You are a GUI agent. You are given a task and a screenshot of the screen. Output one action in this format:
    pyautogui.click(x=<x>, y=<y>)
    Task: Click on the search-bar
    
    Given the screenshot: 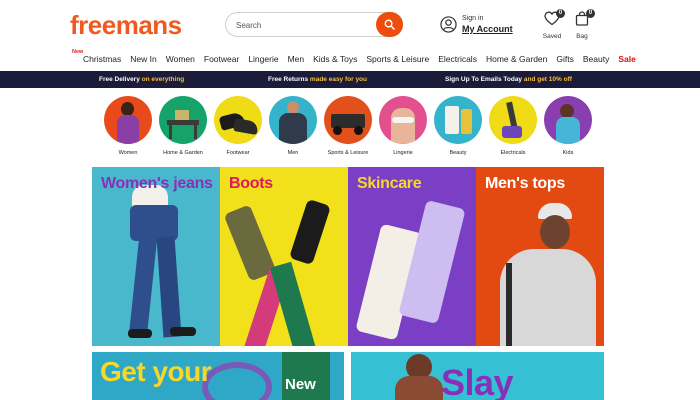 What is the action you would take?
    pyautogui.click(x=314, y=24)
    